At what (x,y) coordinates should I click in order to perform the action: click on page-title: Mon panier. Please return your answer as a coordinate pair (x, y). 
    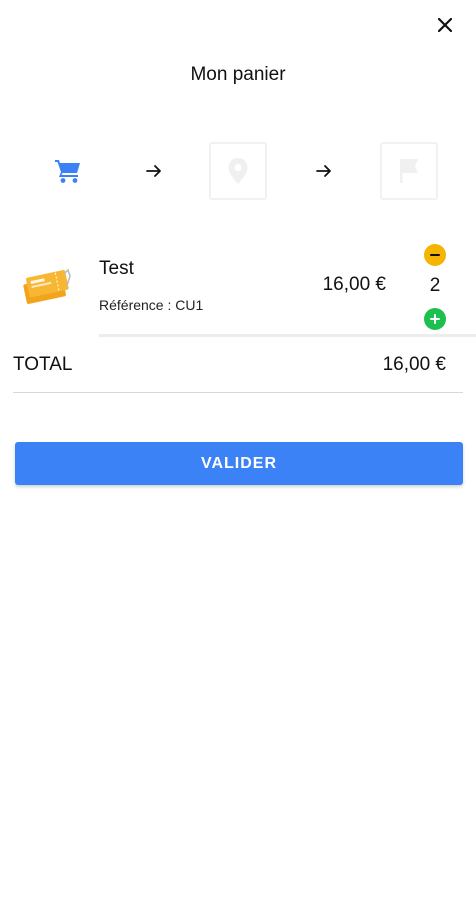
    Looking at the image, I should click on (238, 74).